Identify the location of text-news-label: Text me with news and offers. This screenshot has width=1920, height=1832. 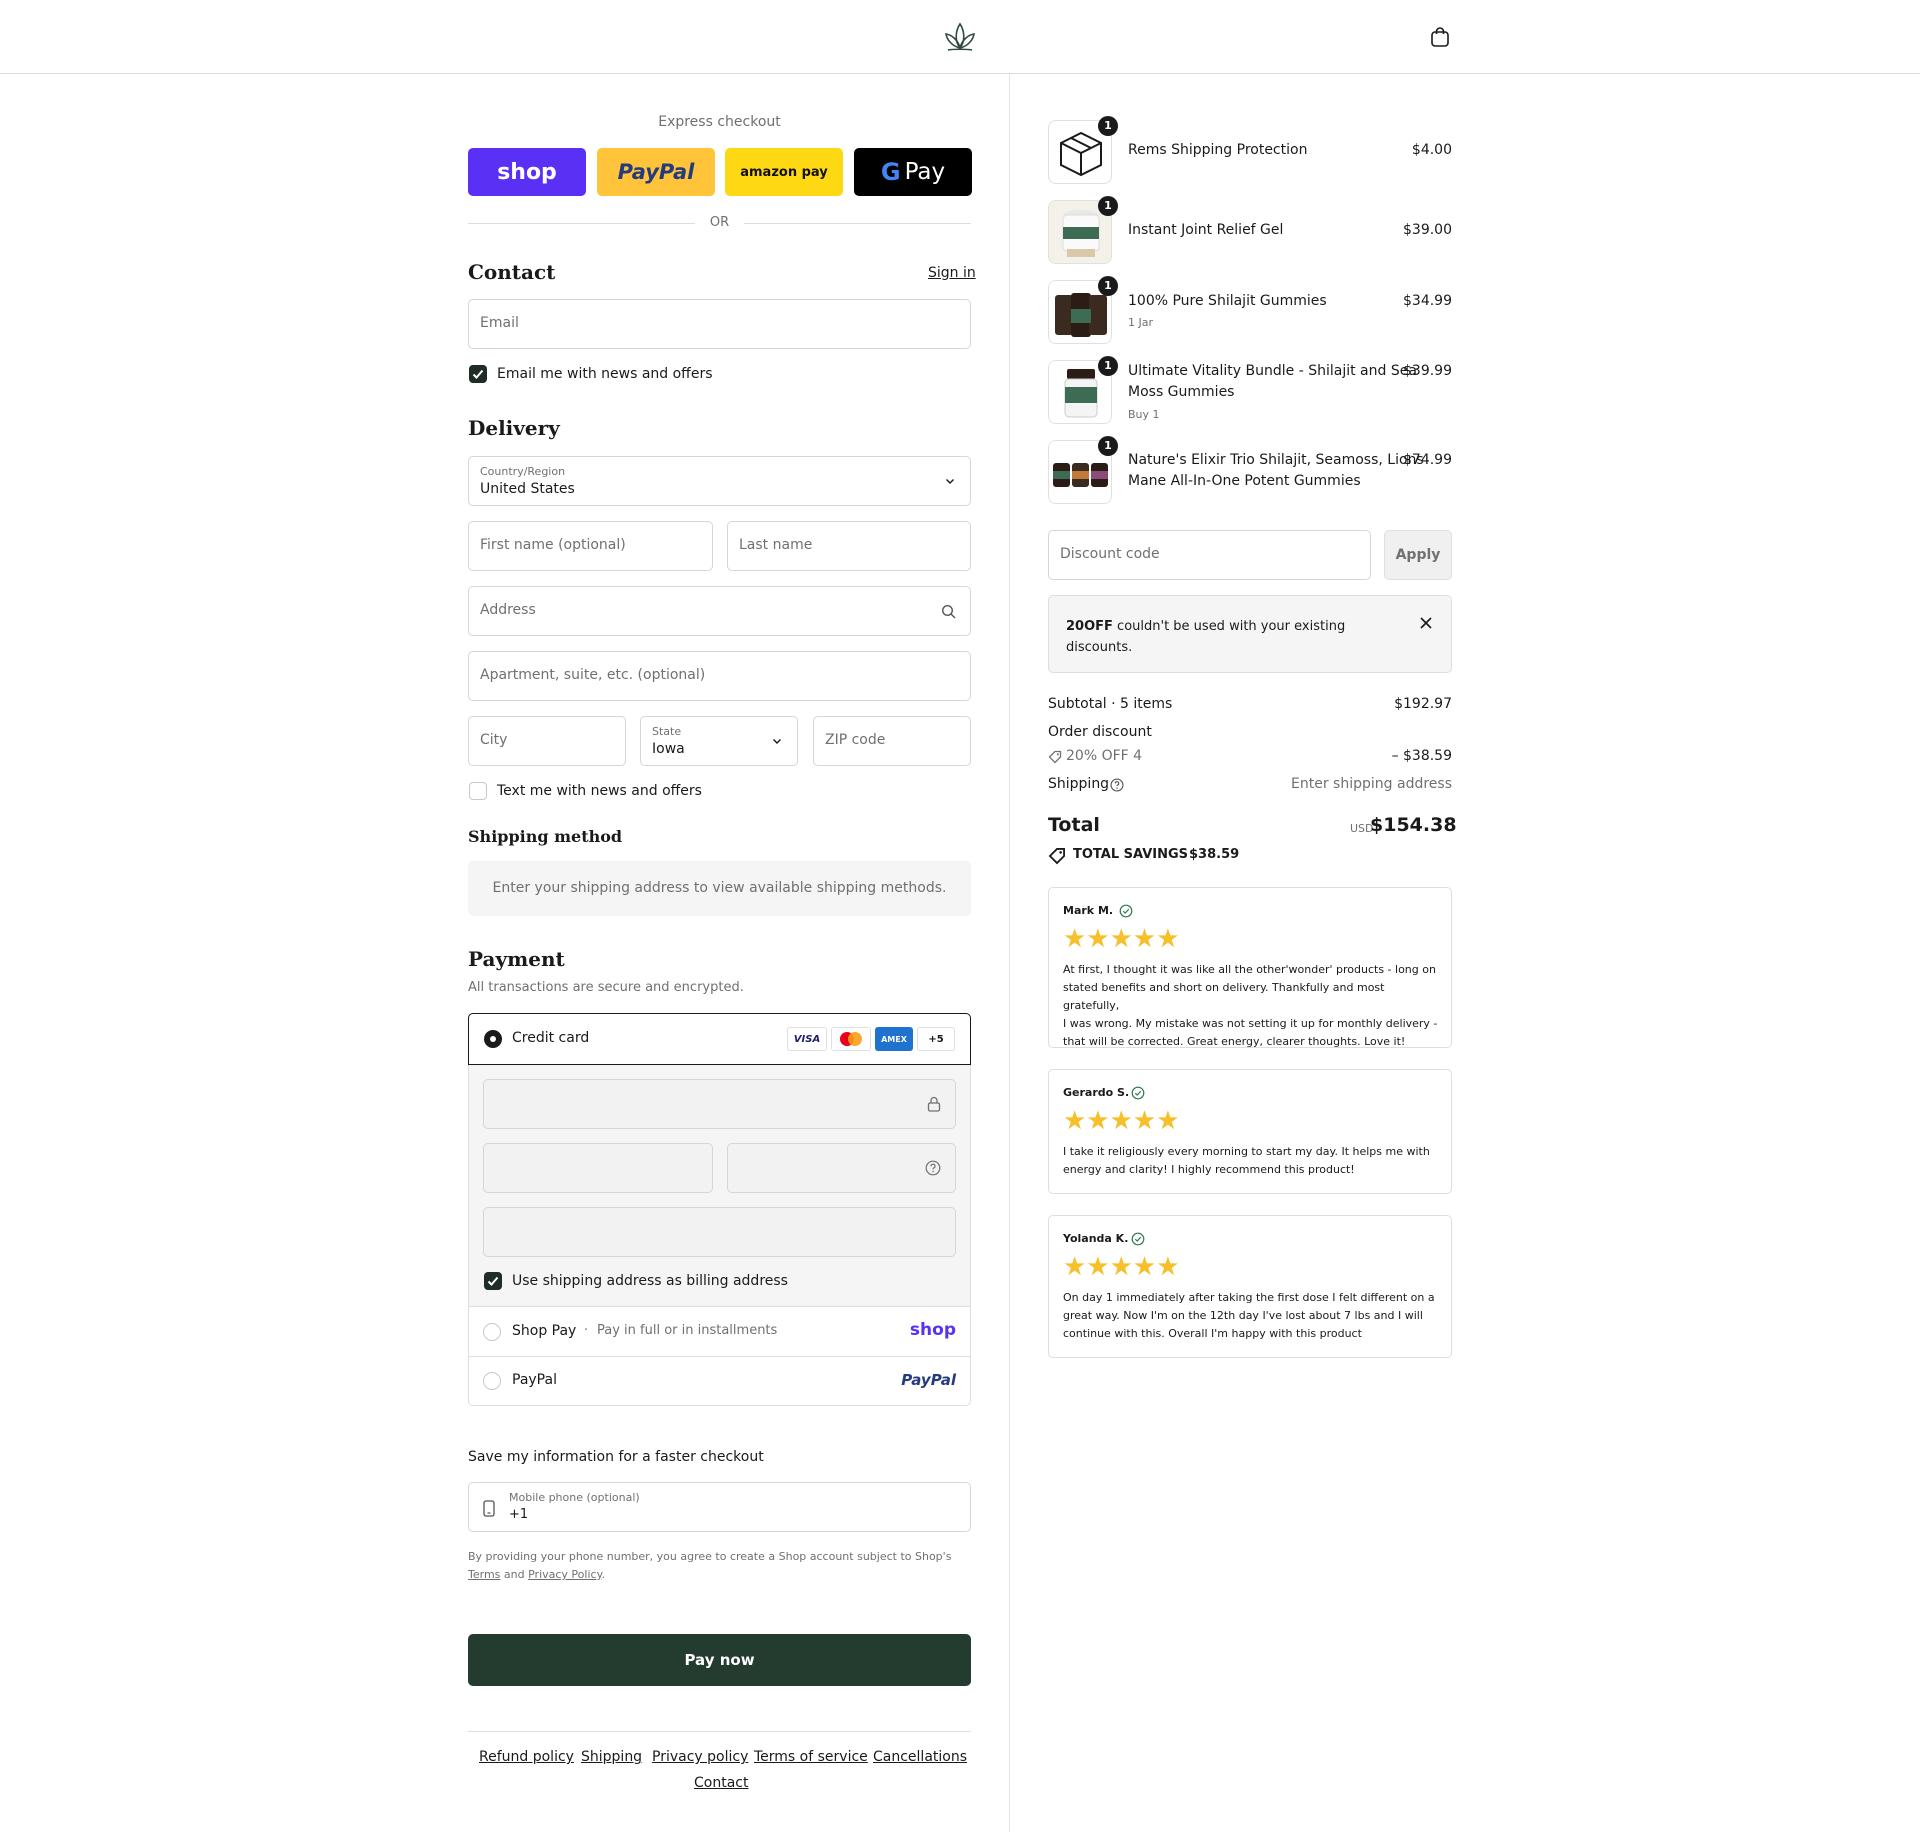
(599, 791).